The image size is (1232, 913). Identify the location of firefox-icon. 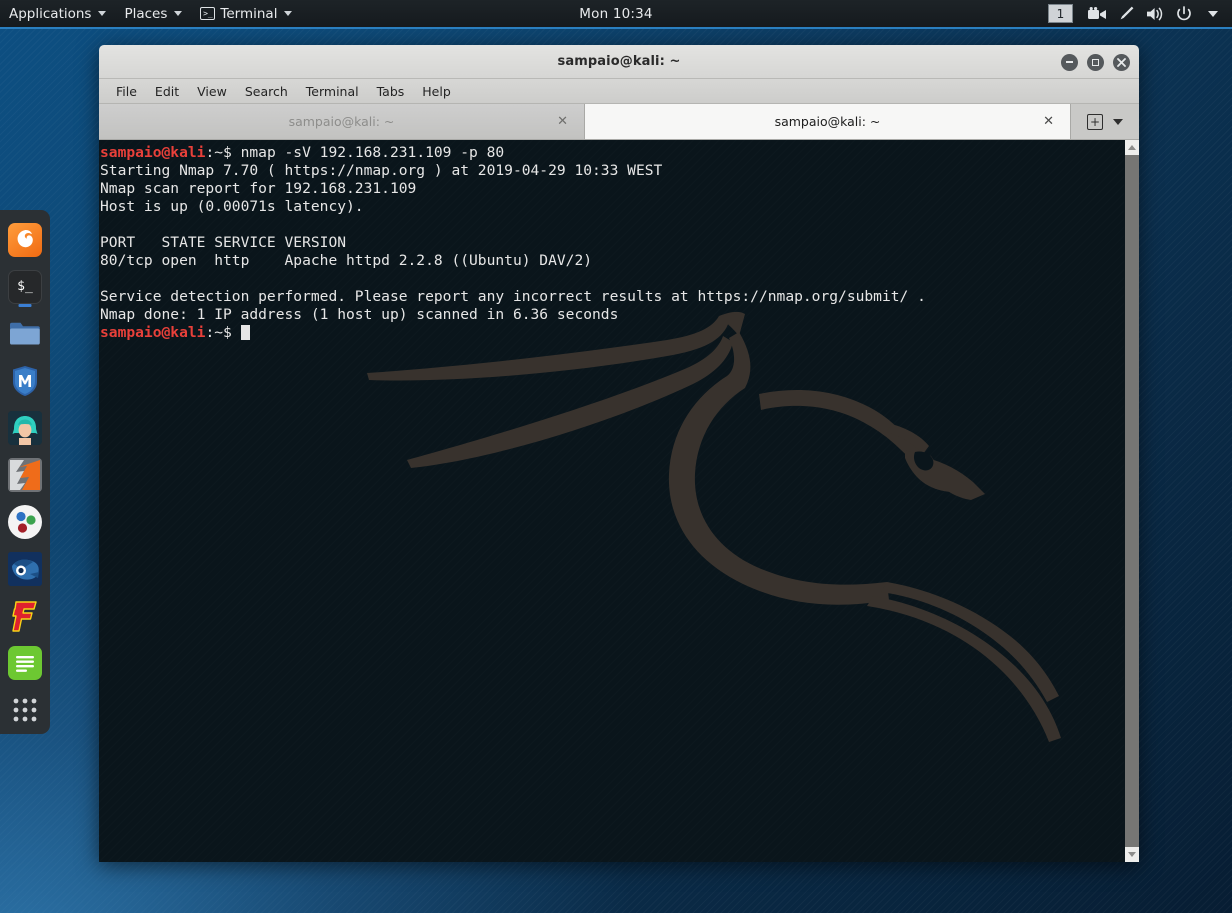
(25, 239).